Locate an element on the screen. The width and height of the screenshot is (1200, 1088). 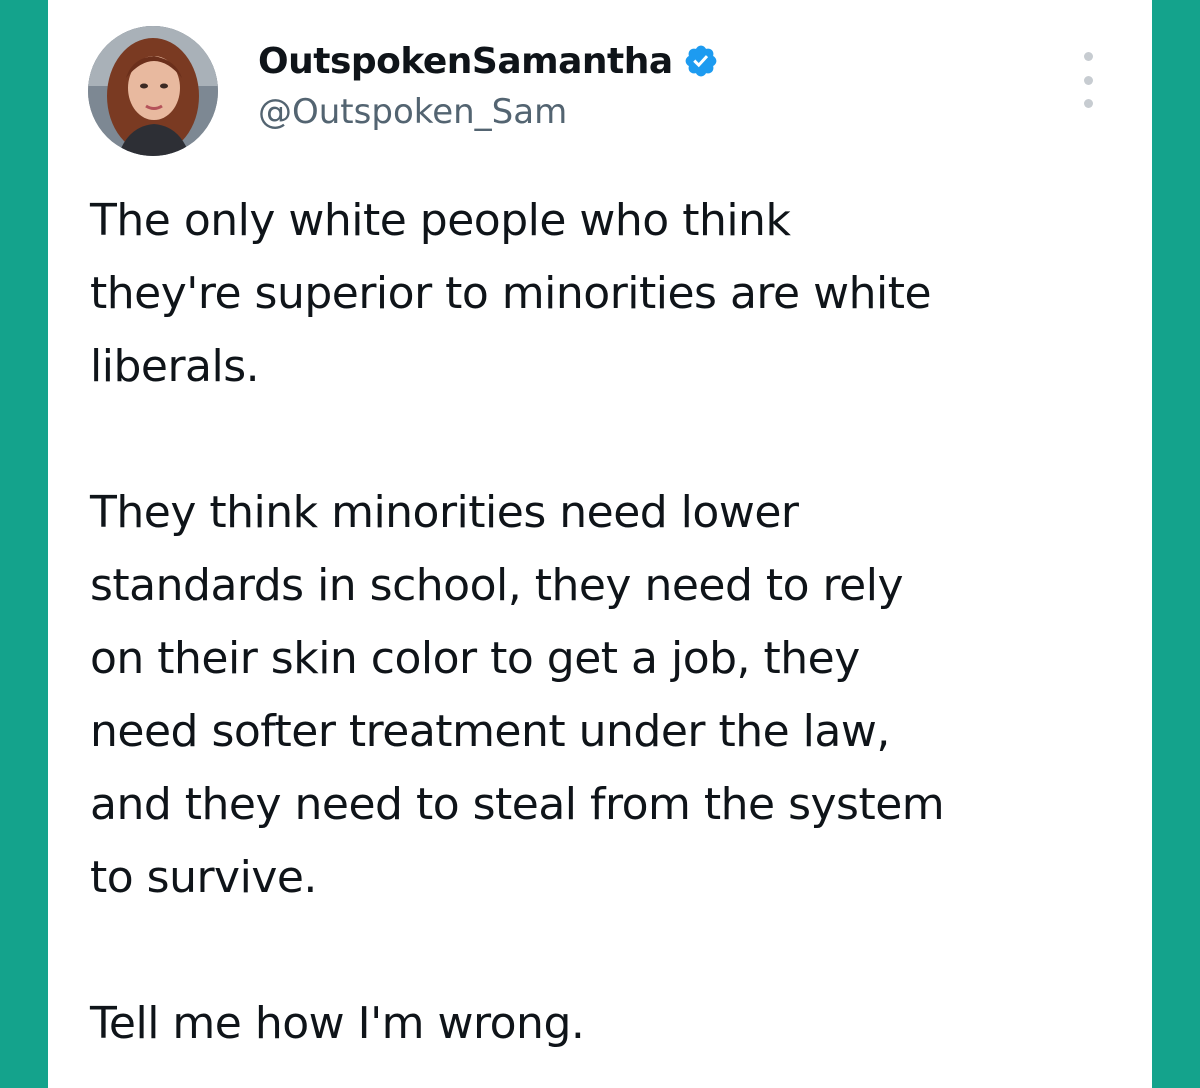
more-options-icon is located at coordinates (1088, 80).